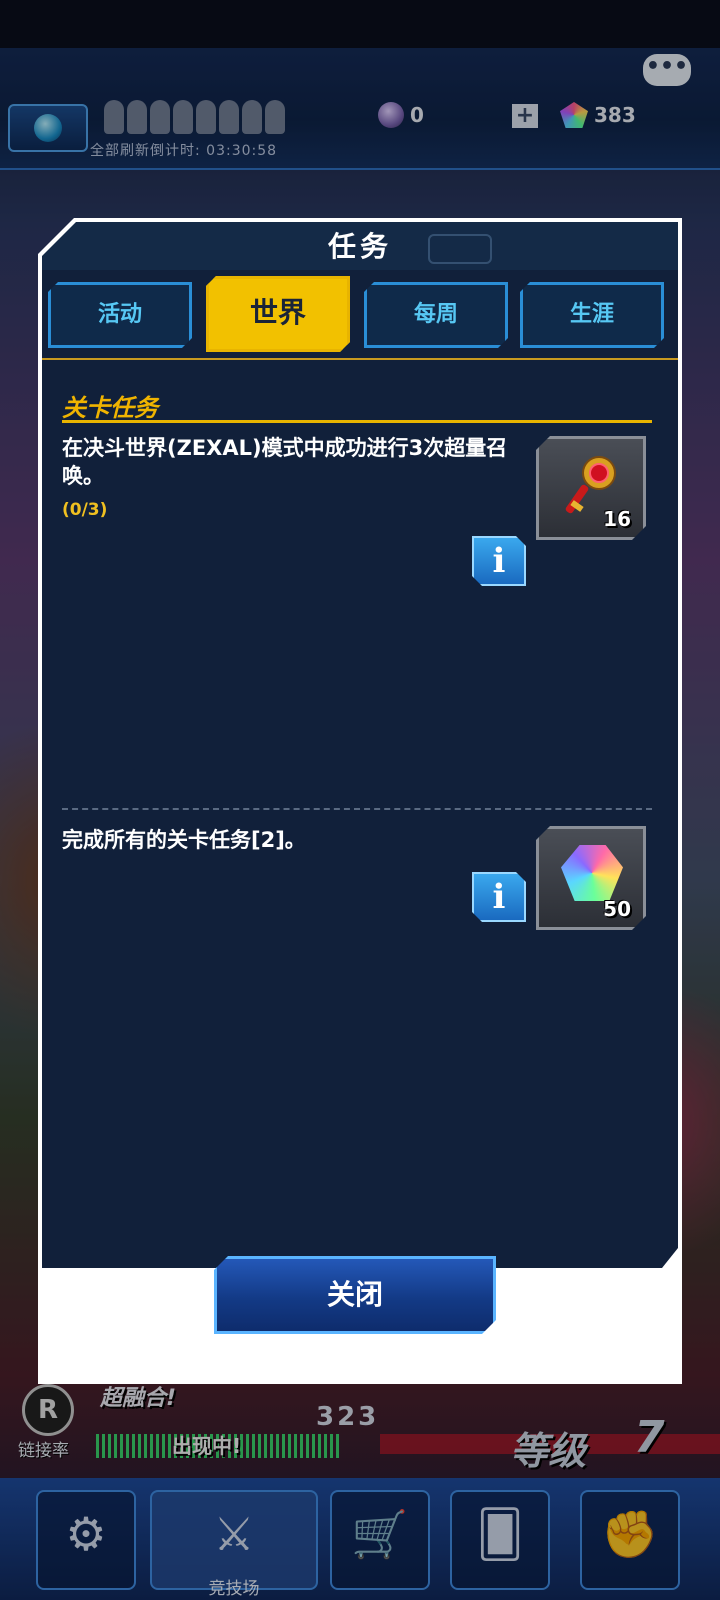 The width and height of the screenshot is (720, 1600). I want to click on tab-world: 世界, so click(278, 314).